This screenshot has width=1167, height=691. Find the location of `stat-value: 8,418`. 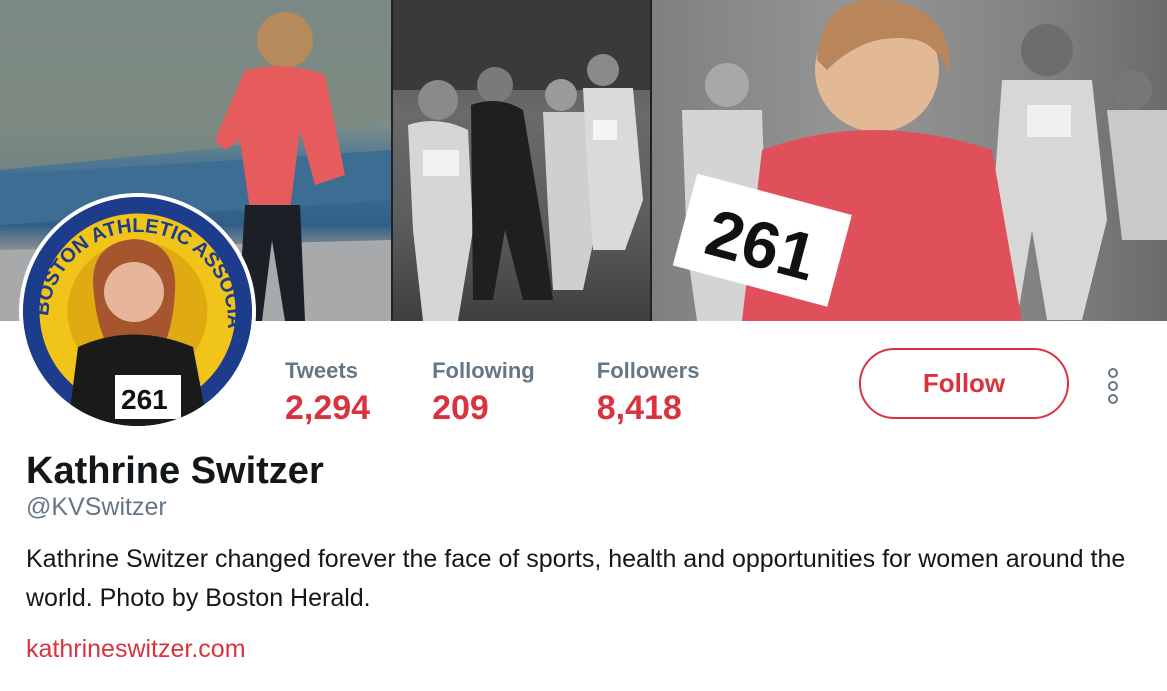

stat-value: 8,418 is located at coordinates (639, 408).